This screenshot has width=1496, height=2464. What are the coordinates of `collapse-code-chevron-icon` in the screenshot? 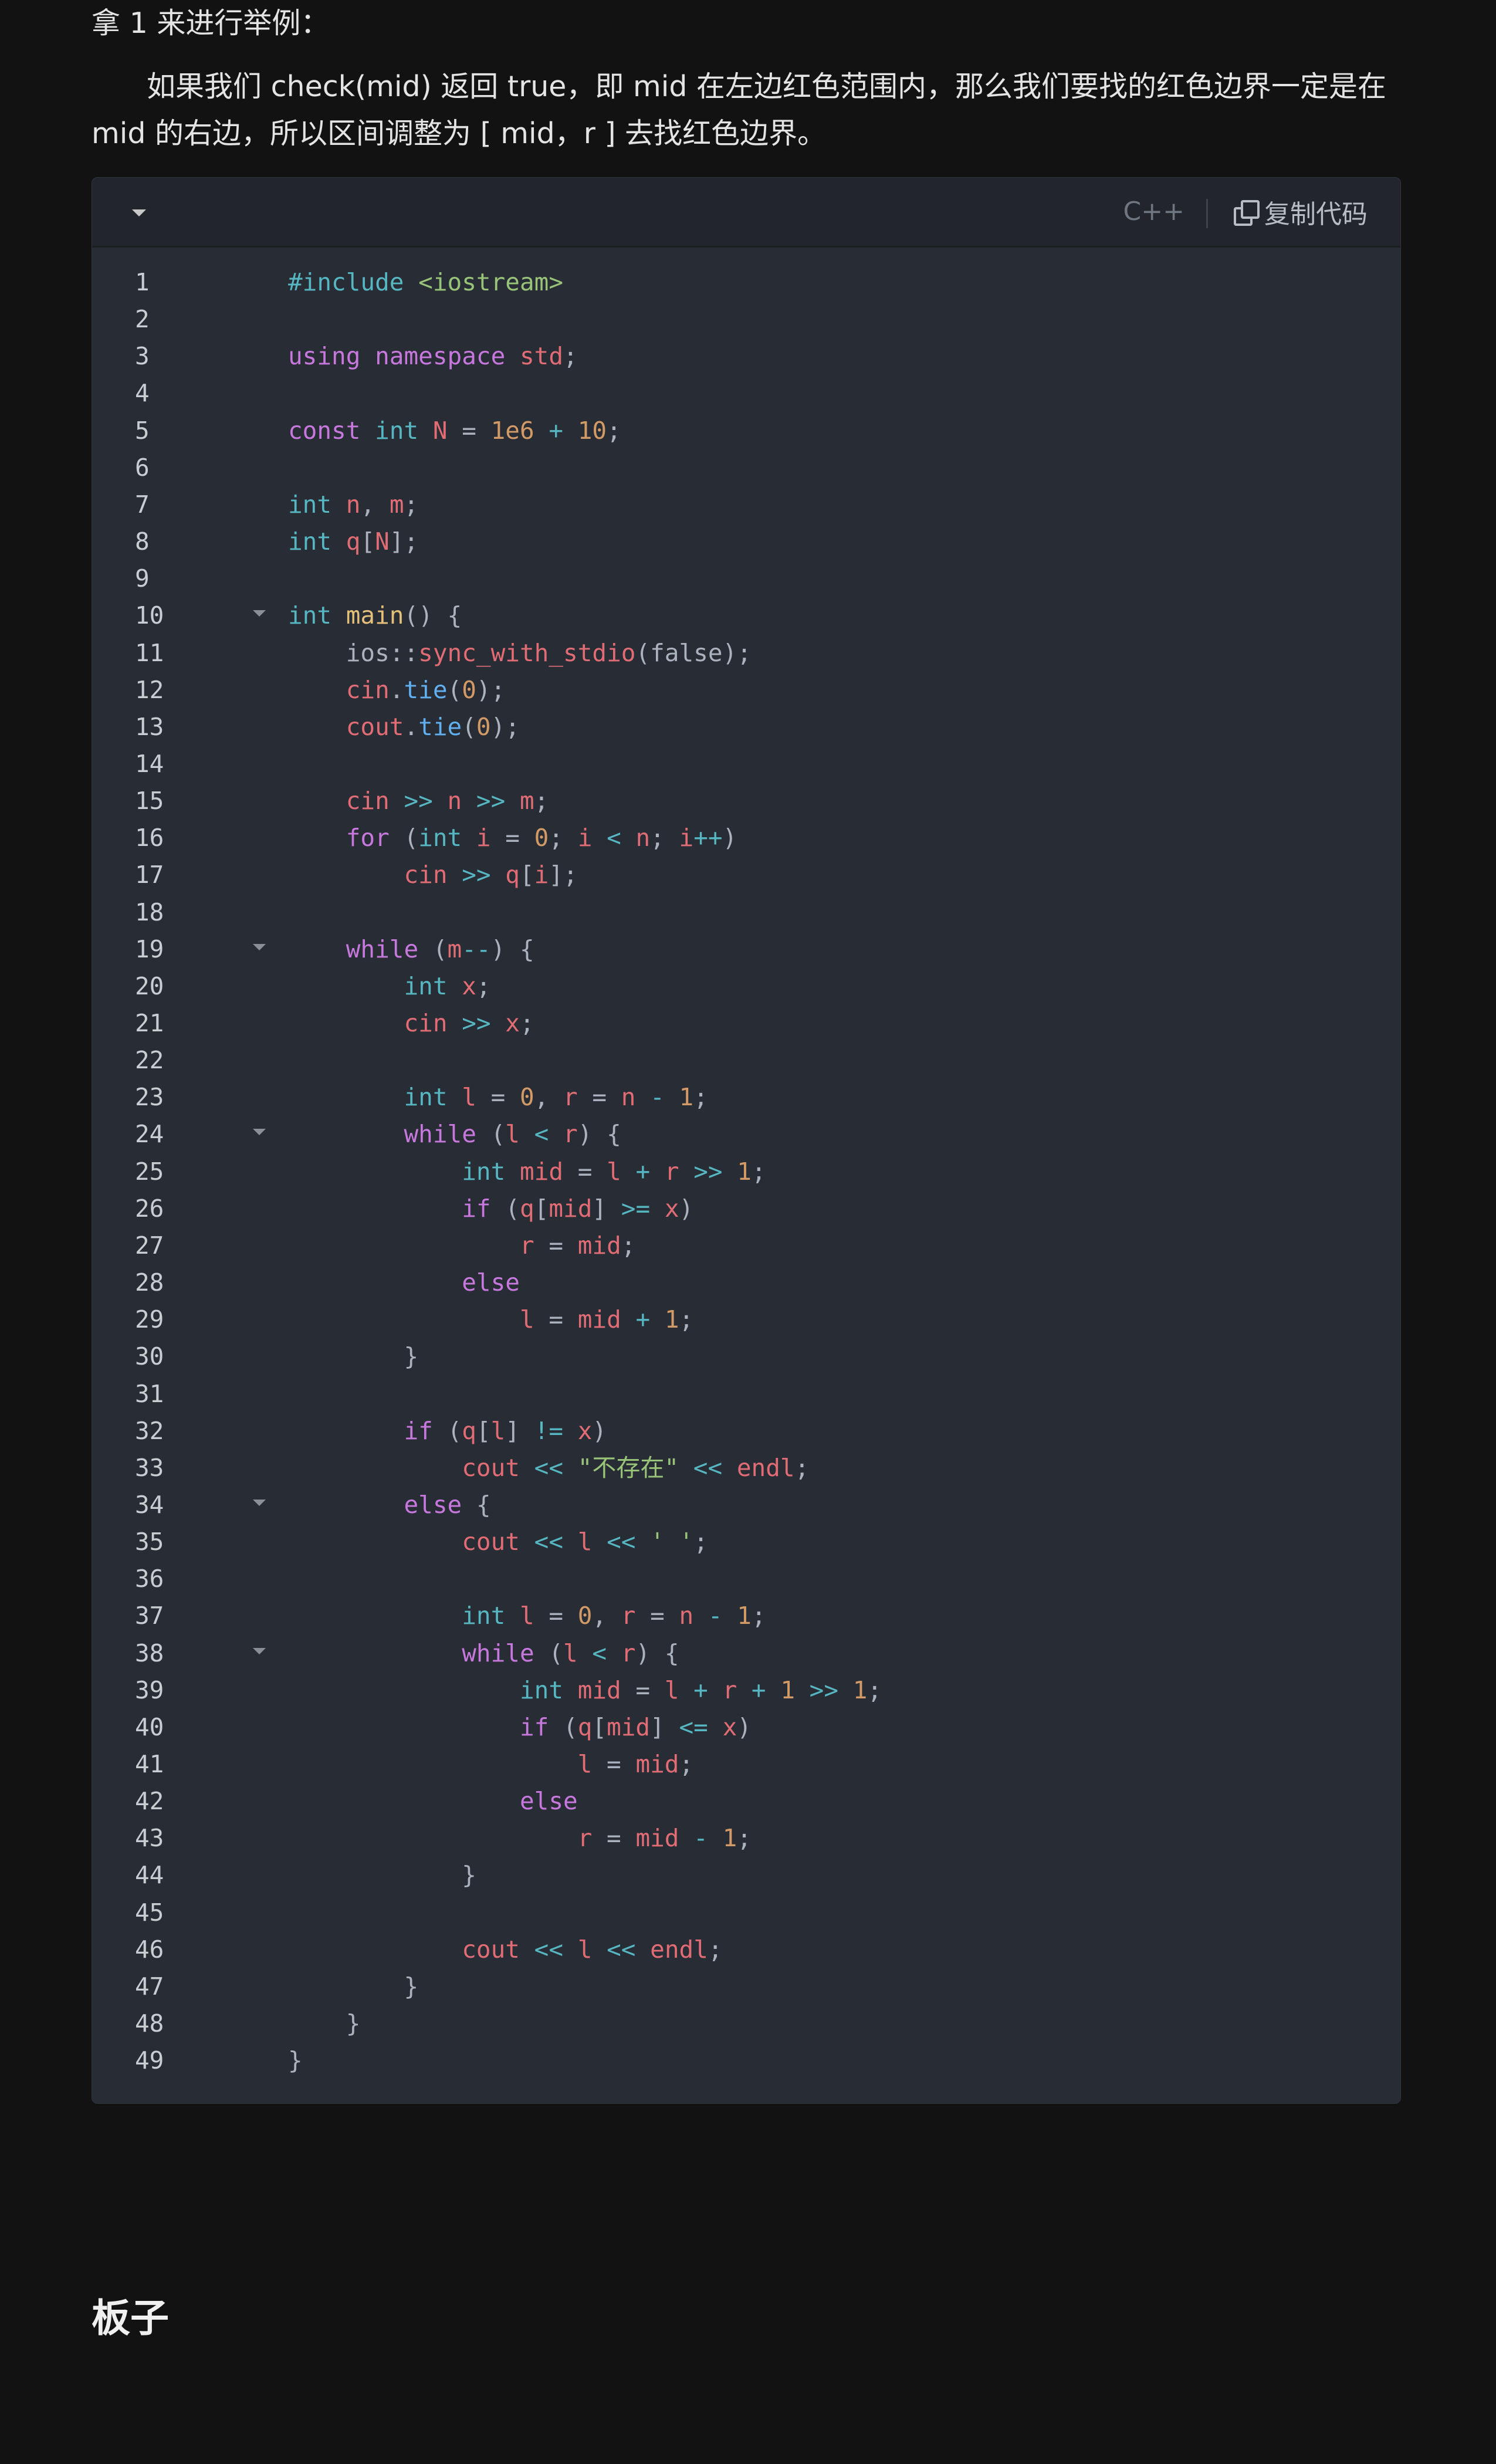 It's located at (139, 213).